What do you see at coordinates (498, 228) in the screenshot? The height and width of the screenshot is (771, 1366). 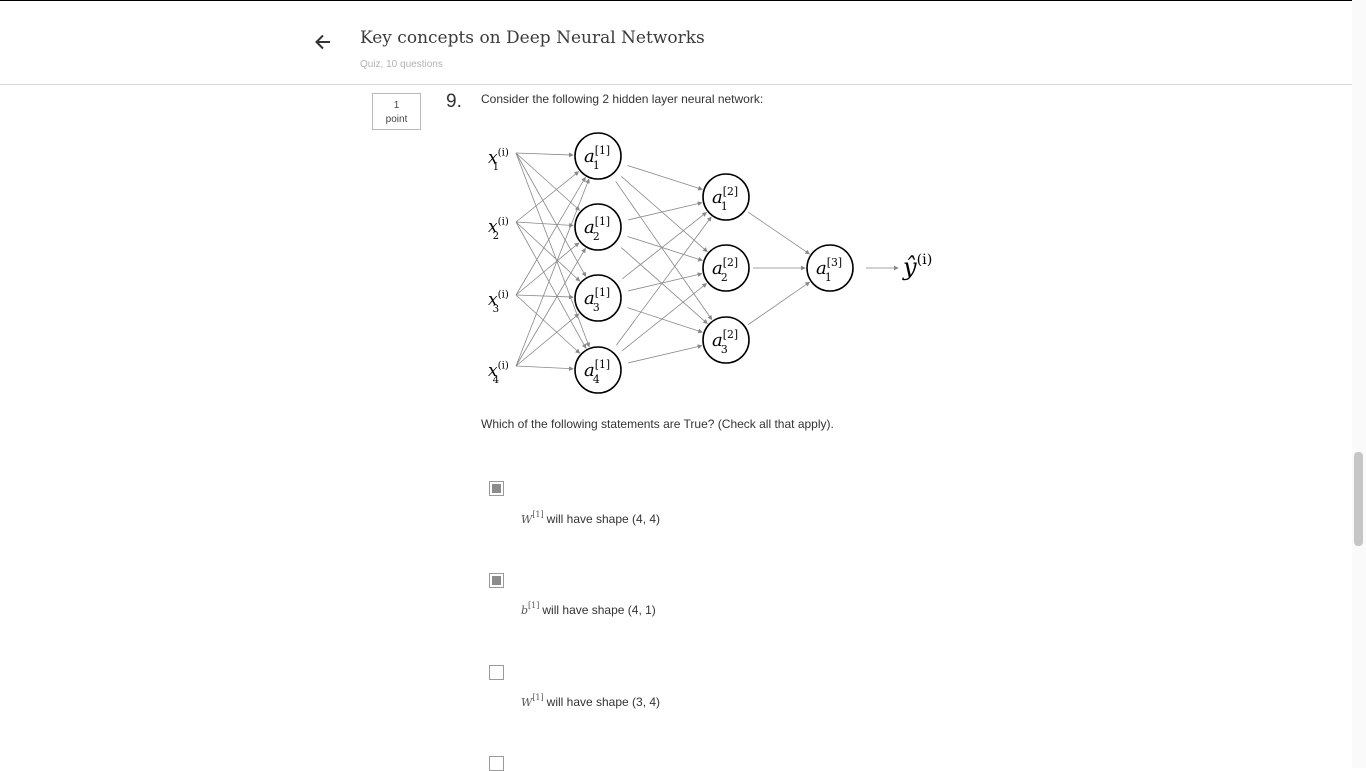 I see `input-x2-label: x(i) 2` at bounding box center [498, 228].